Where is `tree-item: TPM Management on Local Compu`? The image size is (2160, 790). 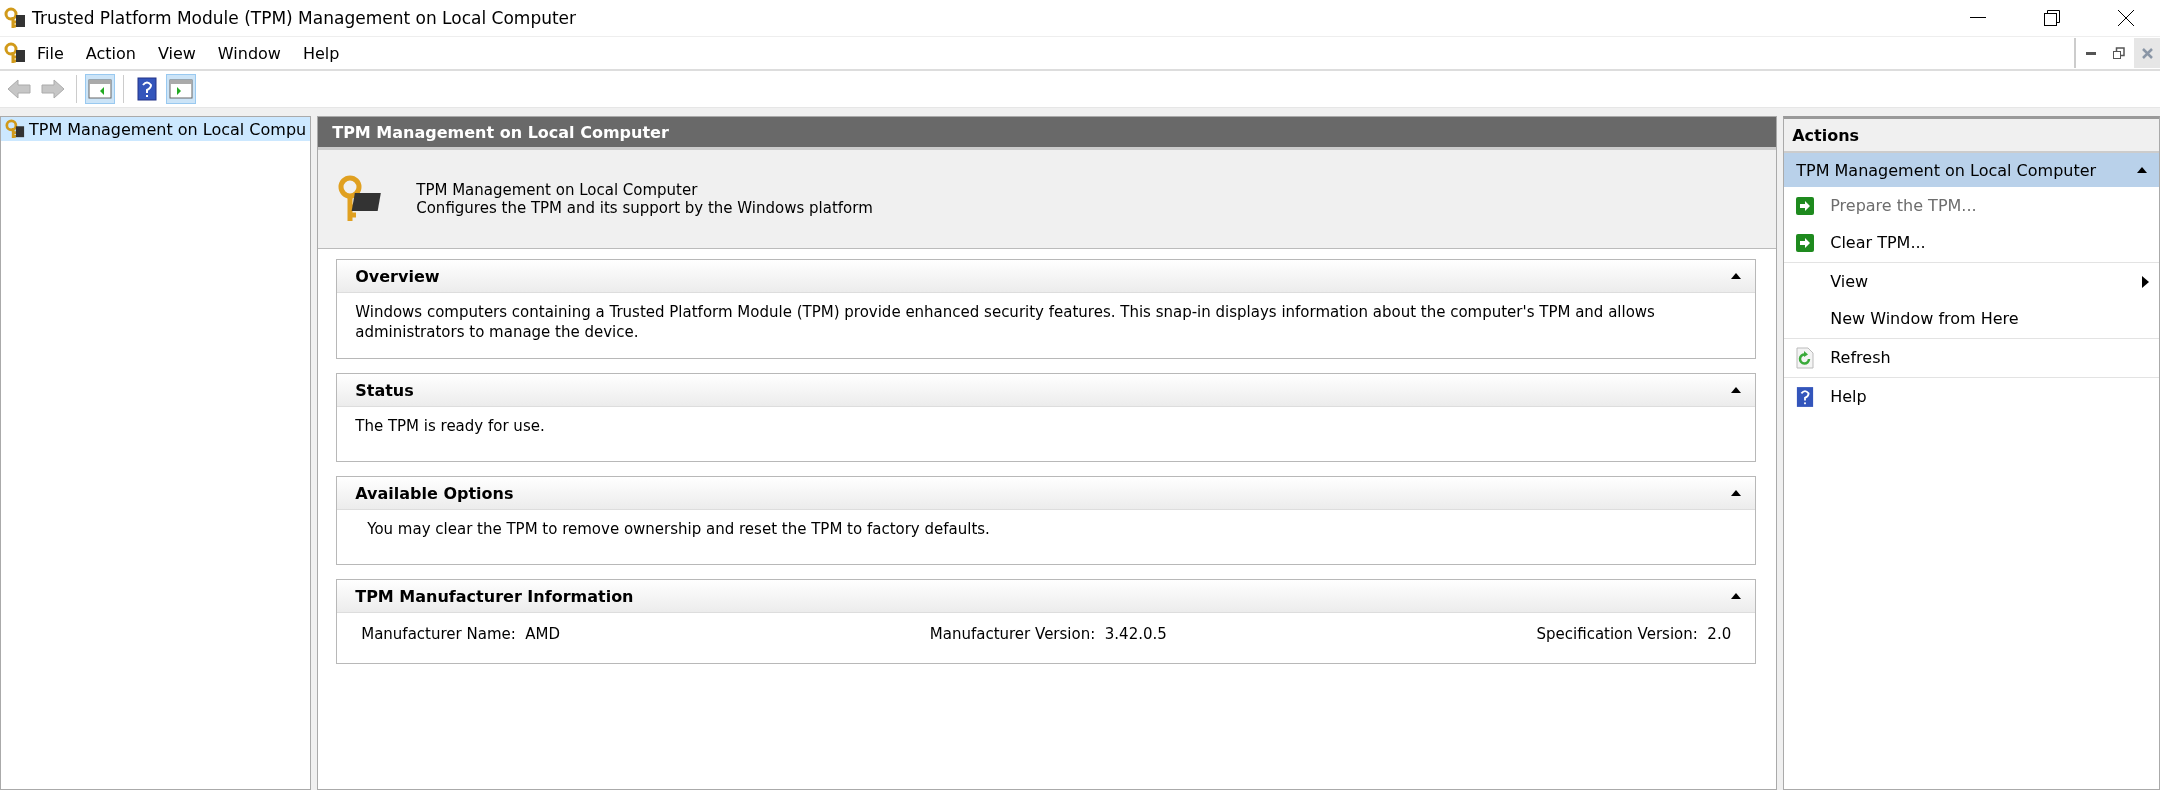 tree-item: TPM Management on Local Compu is located at coordinates (156, 129).